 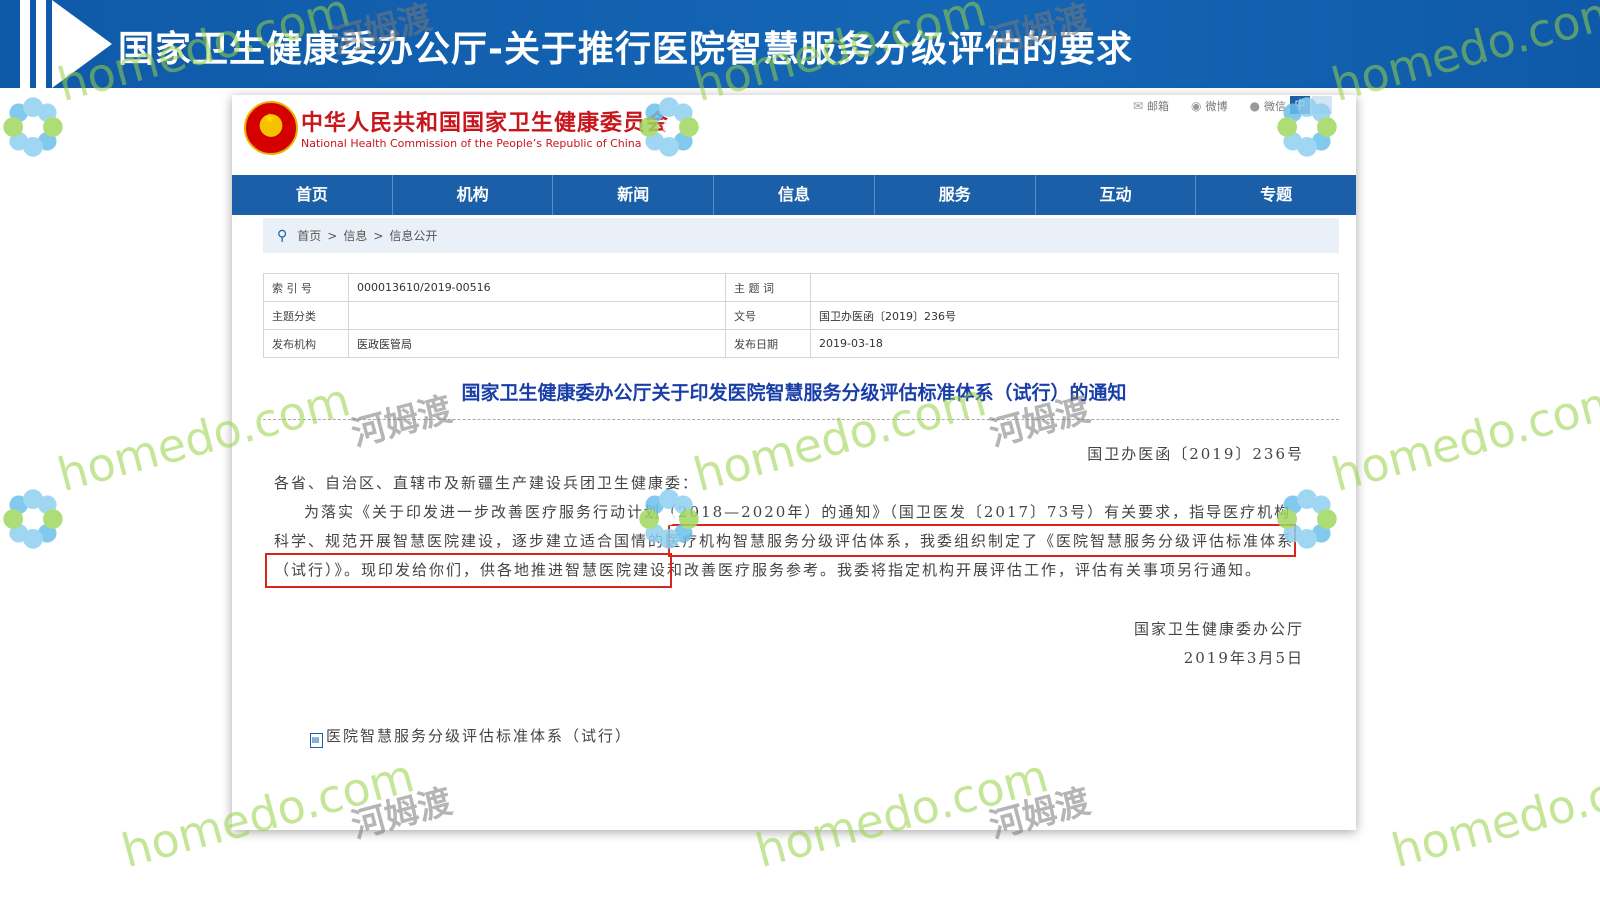 What do you see at coordinates (473, 195) in the screenshot?
I see `nav-item-organization: 机构` at bounding box center [473, 195].